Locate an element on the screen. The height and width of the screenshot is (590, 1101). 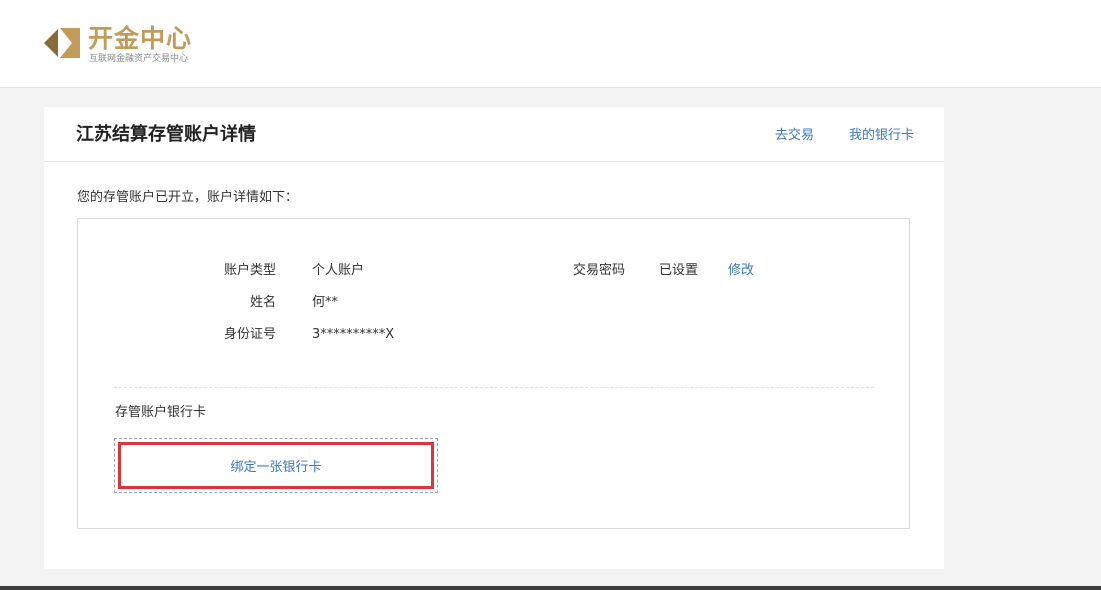
bind-card-area: 绑定一张银行卡 is located at coordinates (276, 465).